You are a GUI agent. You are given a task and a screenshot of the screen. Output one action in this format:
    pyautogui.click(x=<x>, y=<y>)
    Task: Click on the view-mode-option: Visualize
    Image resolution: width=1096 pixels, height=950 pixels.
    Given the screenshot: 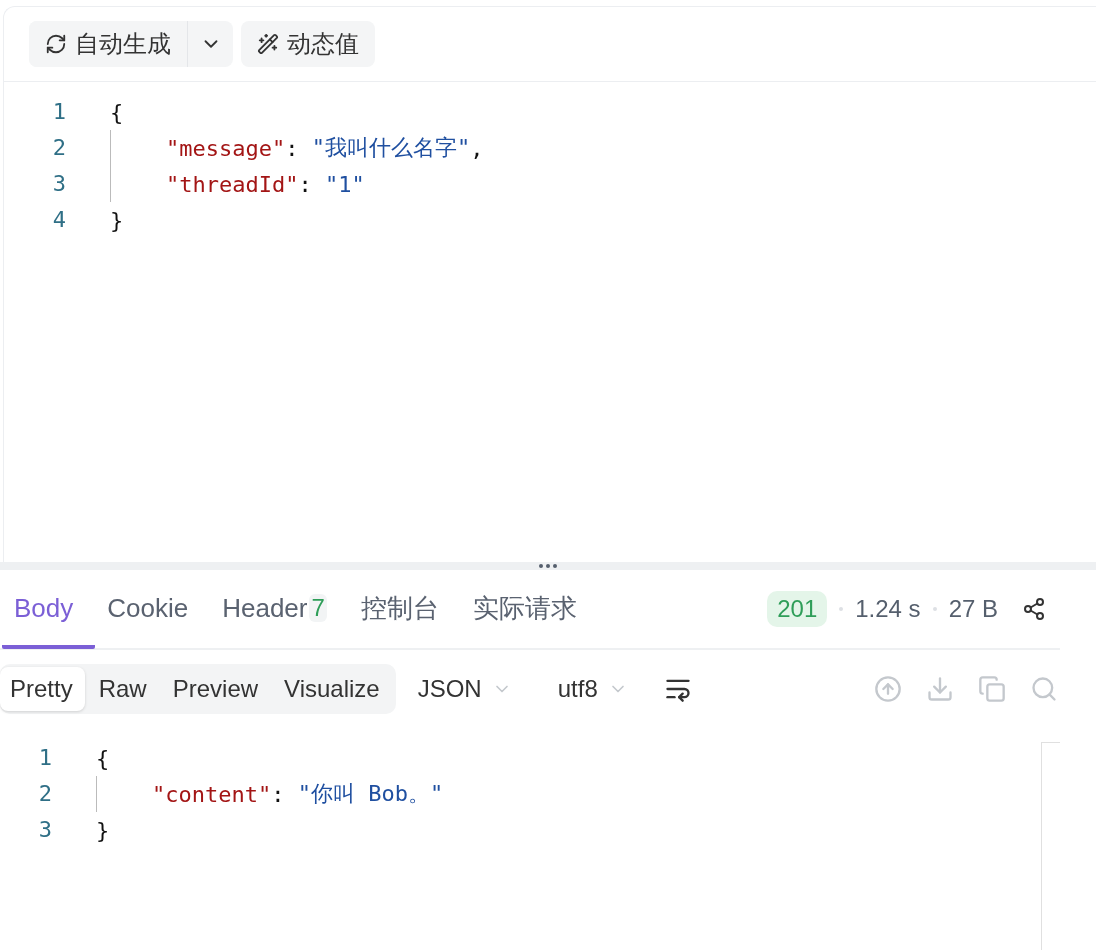 What is the action you would take?
    pyautogui.click(x=333, y=689)
    